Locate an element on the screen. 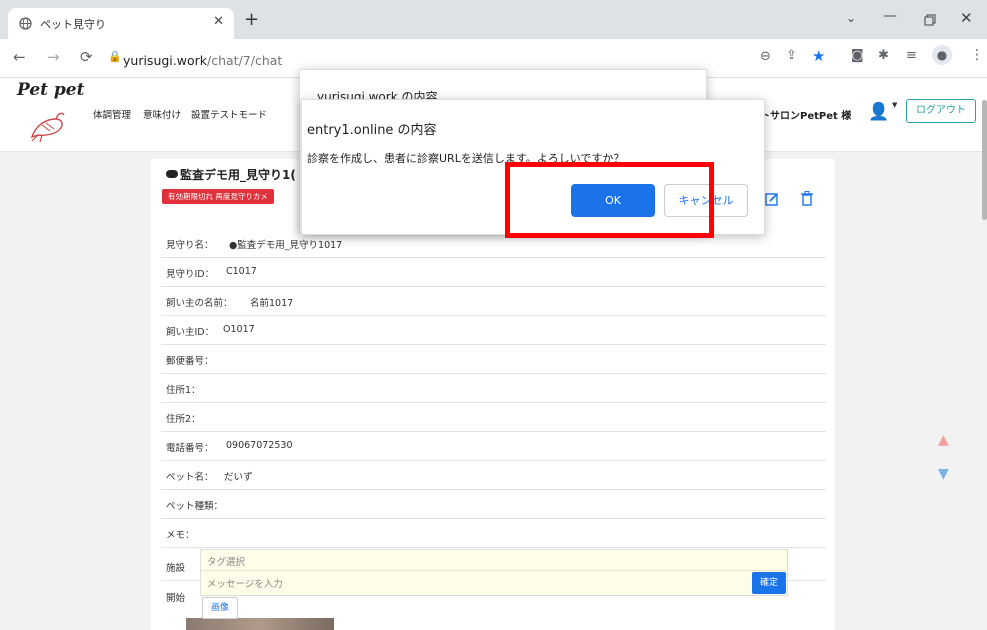 Image resolution: width=987 pixels, height=630 pixels. trash-icon is located at coordinates (807, 198).